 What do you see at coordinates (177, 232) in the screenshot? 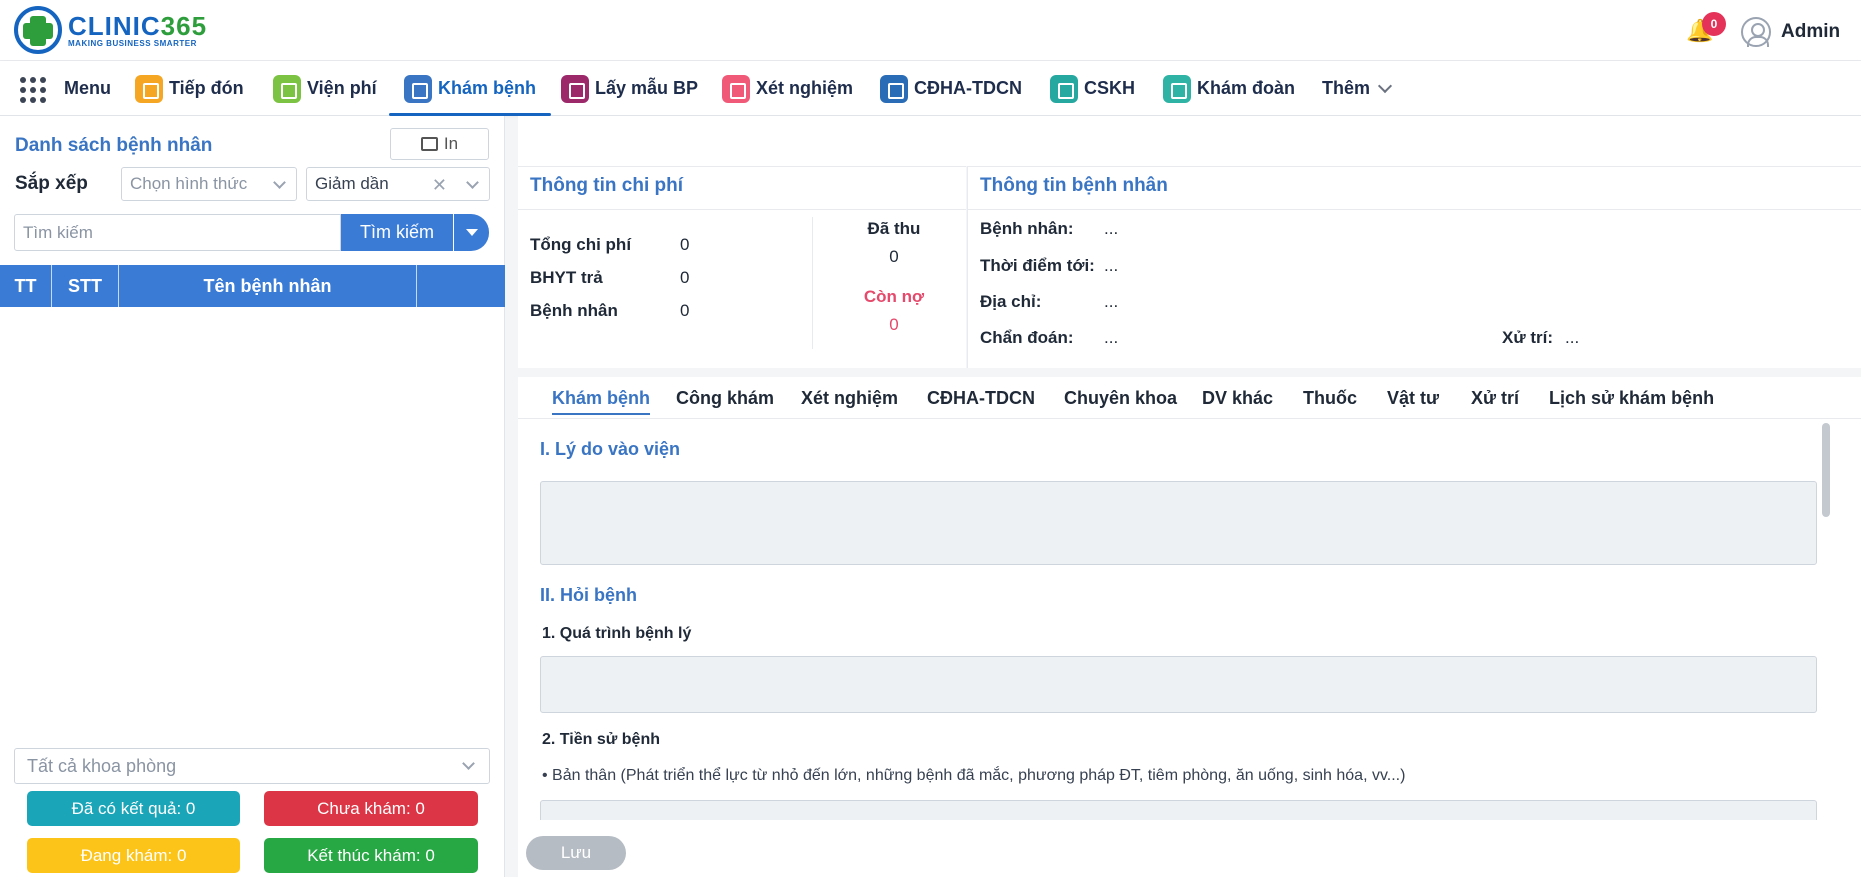
I see `search-input: Tìm kiếm` at bounding box center [177, 232].